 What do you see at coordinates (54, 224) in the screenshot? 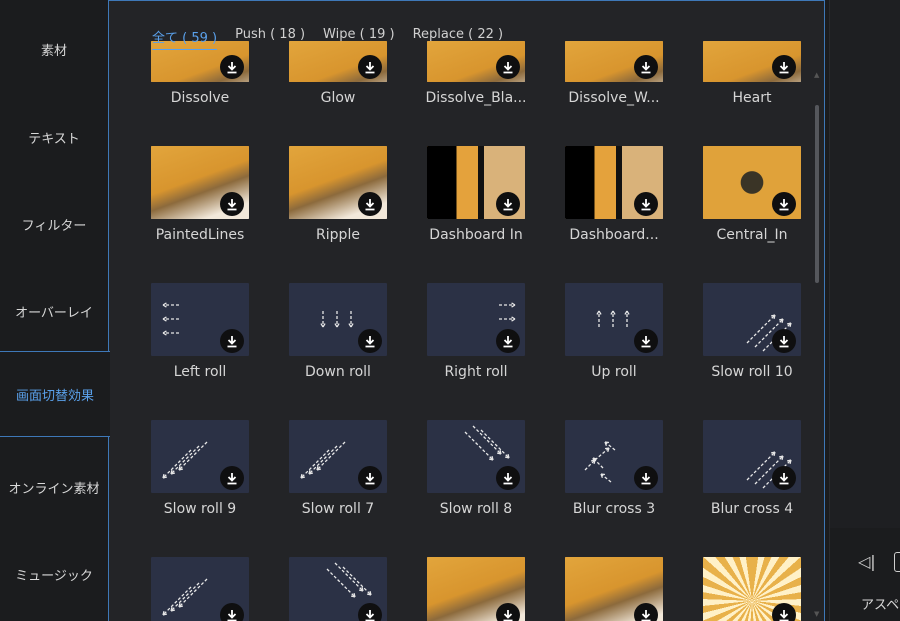
I see `sidebar-item-filter: フィルター` at bounding box center [54, 224].